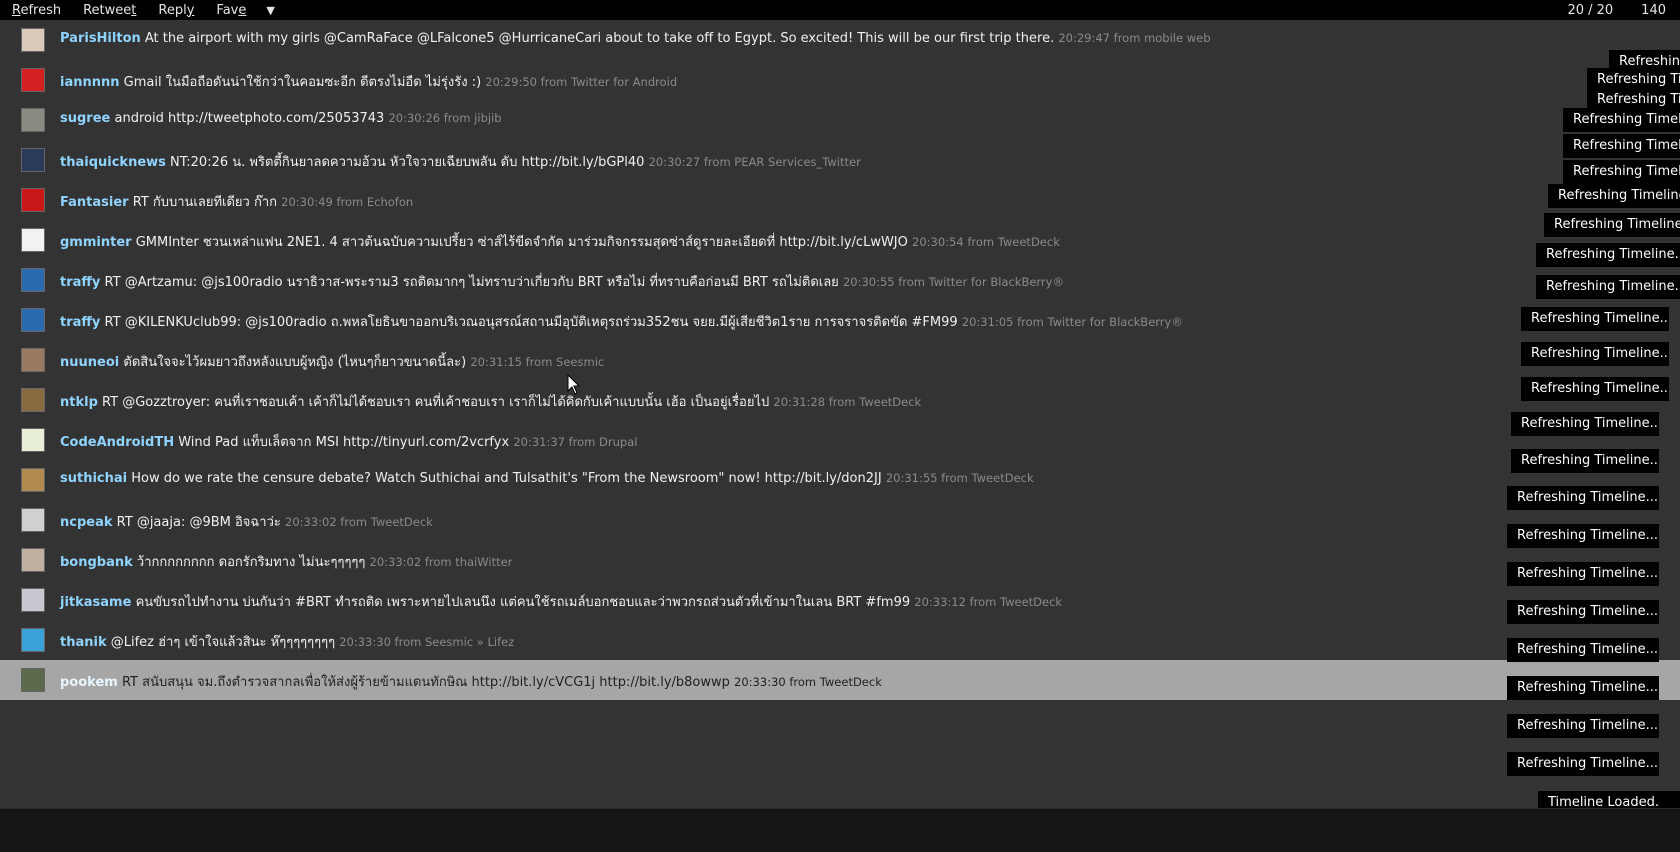  I want to click on tweet-meta: 20:29:50 from Twitter for Android, so click(581, 82).